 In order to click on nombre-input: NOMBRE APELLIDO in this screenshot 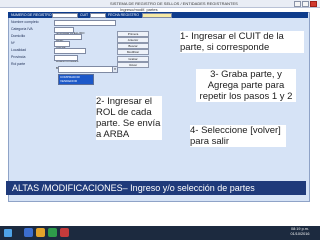, I will do `click(85, 27)`.